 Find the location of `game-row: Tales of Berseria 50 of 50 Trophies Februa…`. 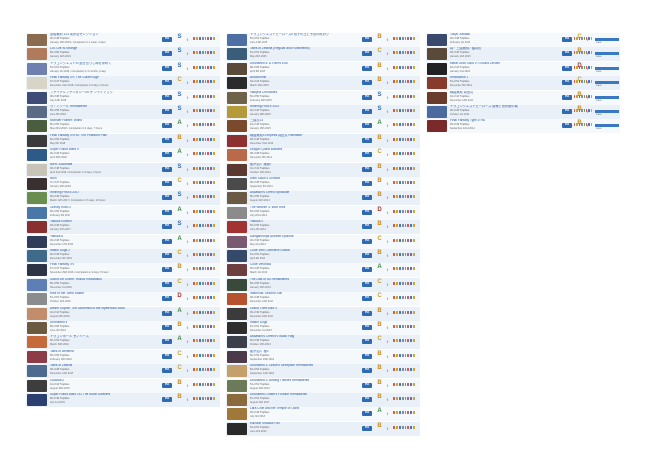

game-row: Tales of Berseria 50 of 50 Trophies Februa… is located at coordinates (123, 356).